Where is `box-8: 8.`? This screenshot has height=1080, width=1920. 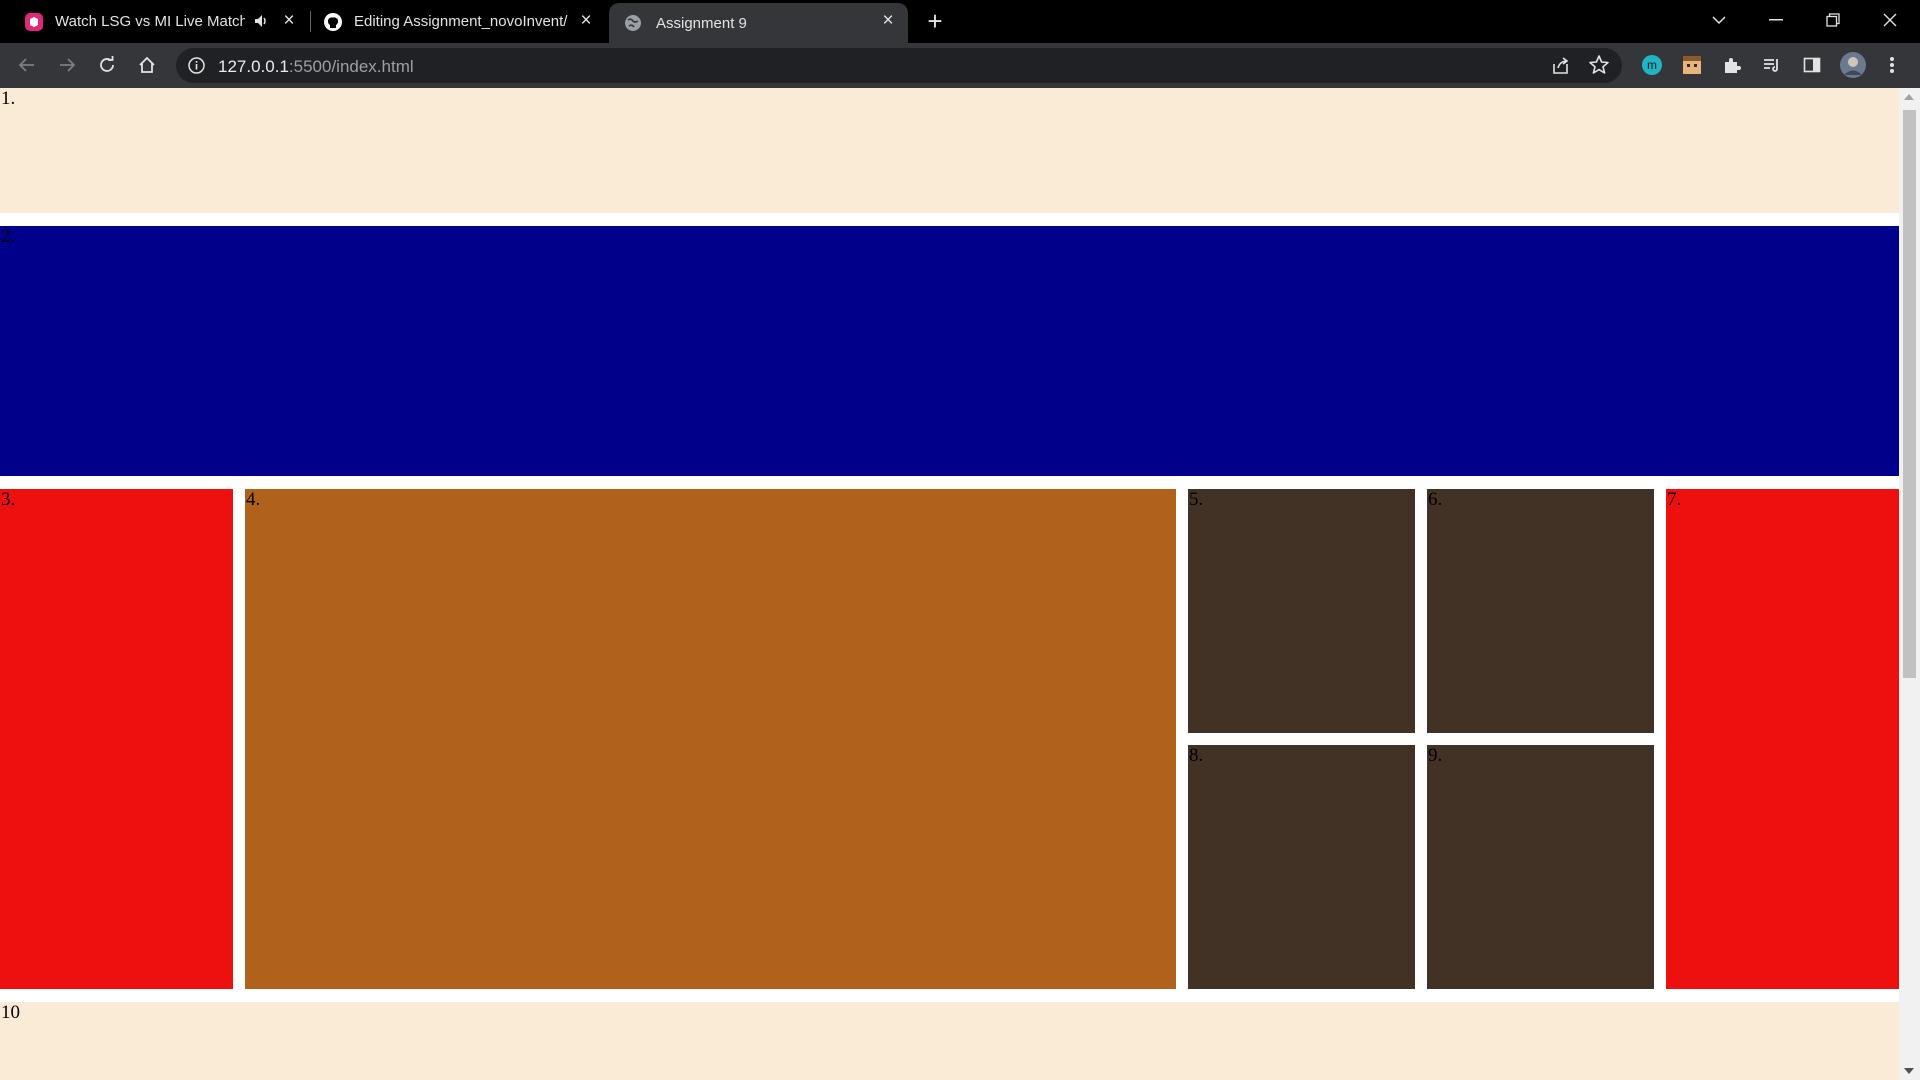 box-8: 8. is located at coordinates (1301, 867).